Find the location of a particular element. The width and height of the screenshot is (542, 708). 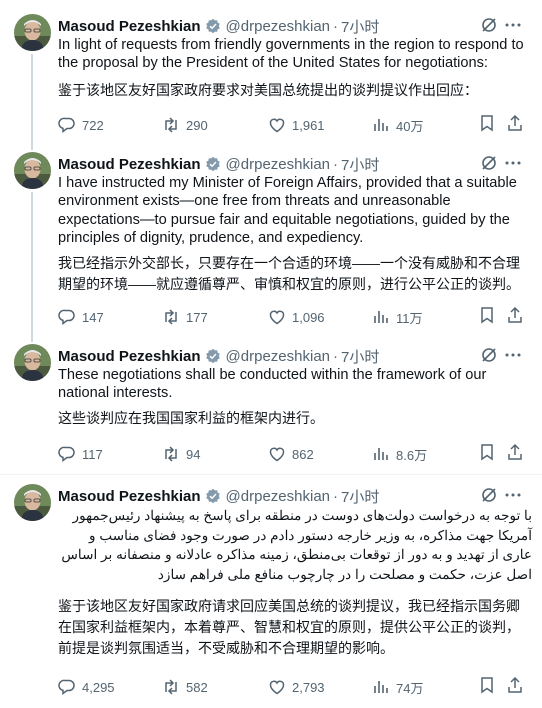

views-button: 74万 is located at coordinates (397, 687).